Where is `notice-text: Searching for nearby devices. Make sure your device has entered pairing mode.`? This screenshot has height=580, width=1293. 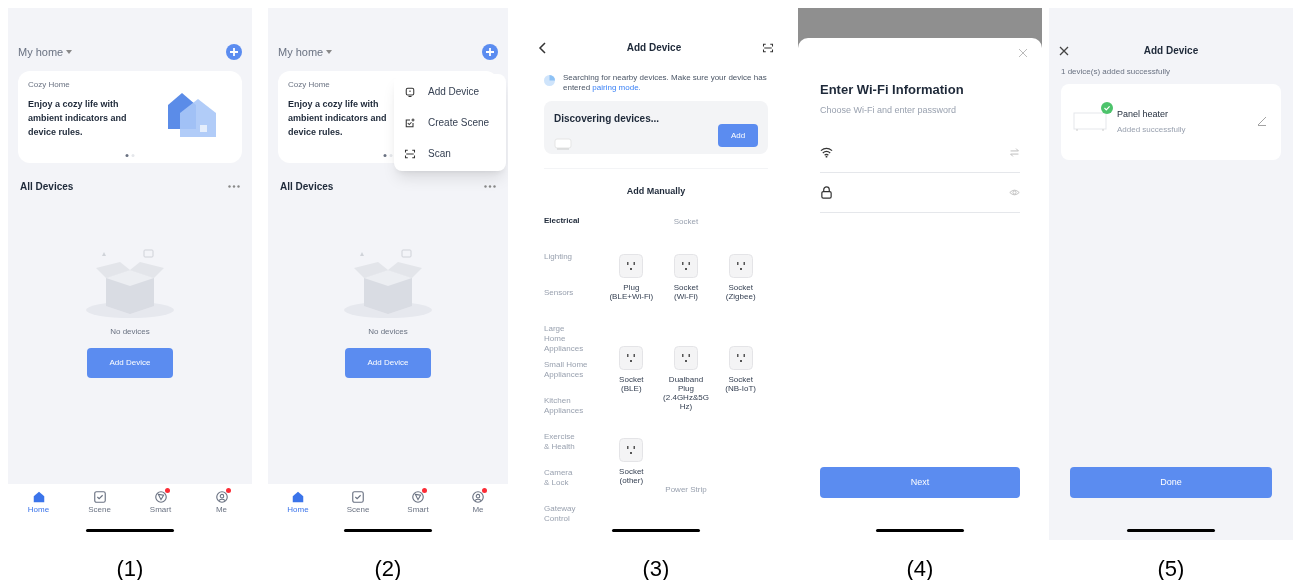
notice-text: Searching for nearby devices. Make sure your device has entered pairing mode. is located at coordinates (665, 83).